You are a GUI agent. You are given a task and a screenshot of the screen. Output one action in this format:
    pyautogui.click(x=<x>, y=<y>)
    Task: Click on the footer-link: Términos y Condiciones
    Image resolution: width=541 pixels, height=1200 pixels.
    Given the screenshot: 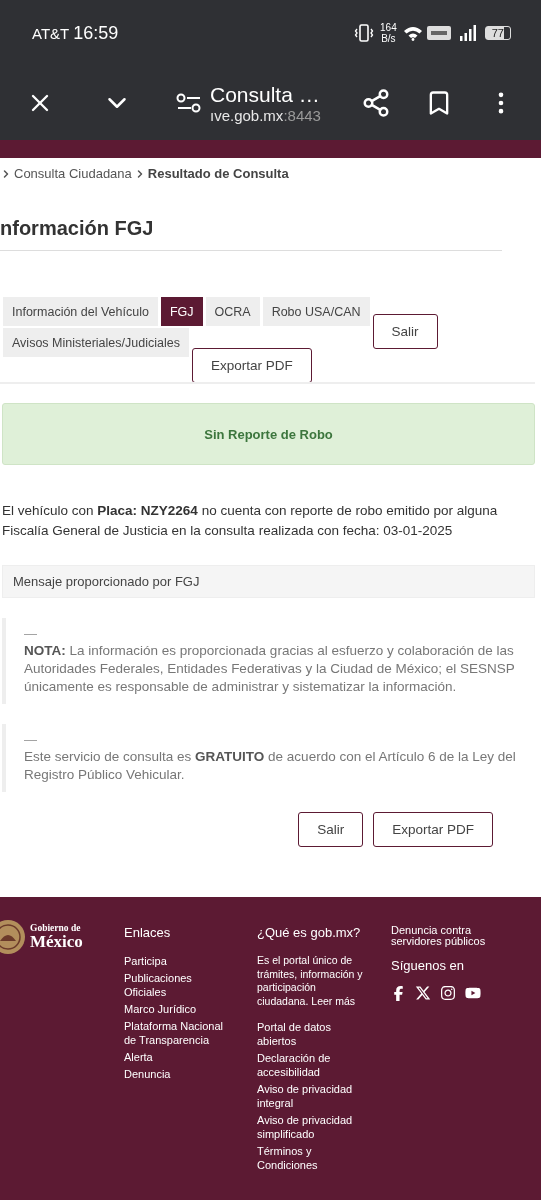 What is the action you would take?
    pyautogui.click(x=310, y=1158)
    